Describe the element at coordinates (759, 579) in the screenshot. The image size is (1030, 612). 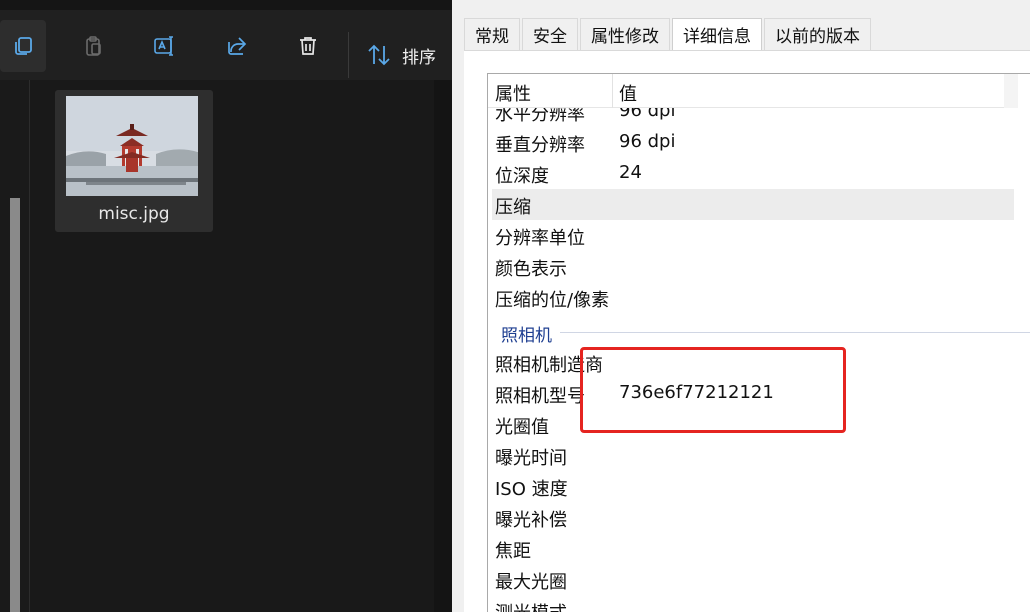
I see `detail-row: 最大光圈` at that location.